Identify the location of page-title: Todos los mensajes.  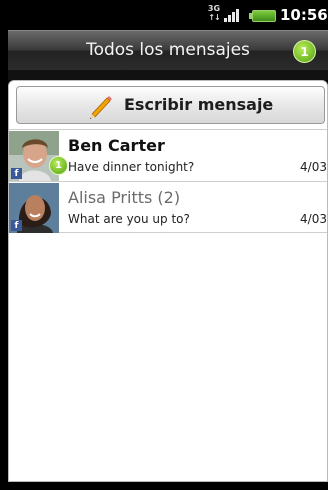
(168, 50).